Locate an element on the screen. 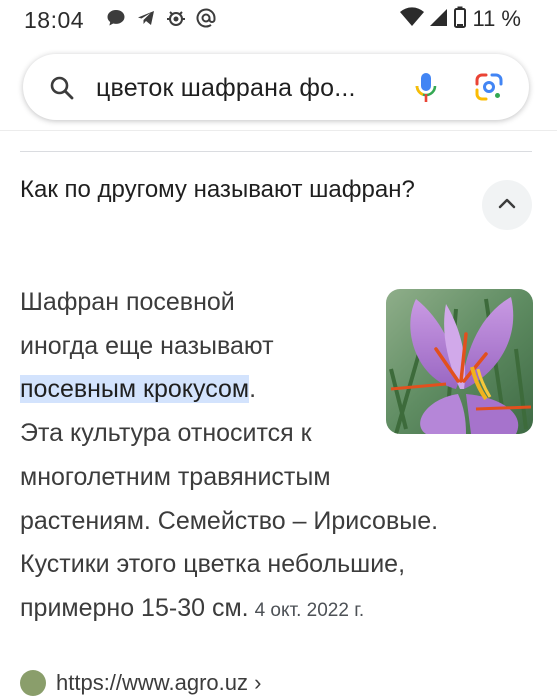  search-icon is located at coordinates (62, 90).